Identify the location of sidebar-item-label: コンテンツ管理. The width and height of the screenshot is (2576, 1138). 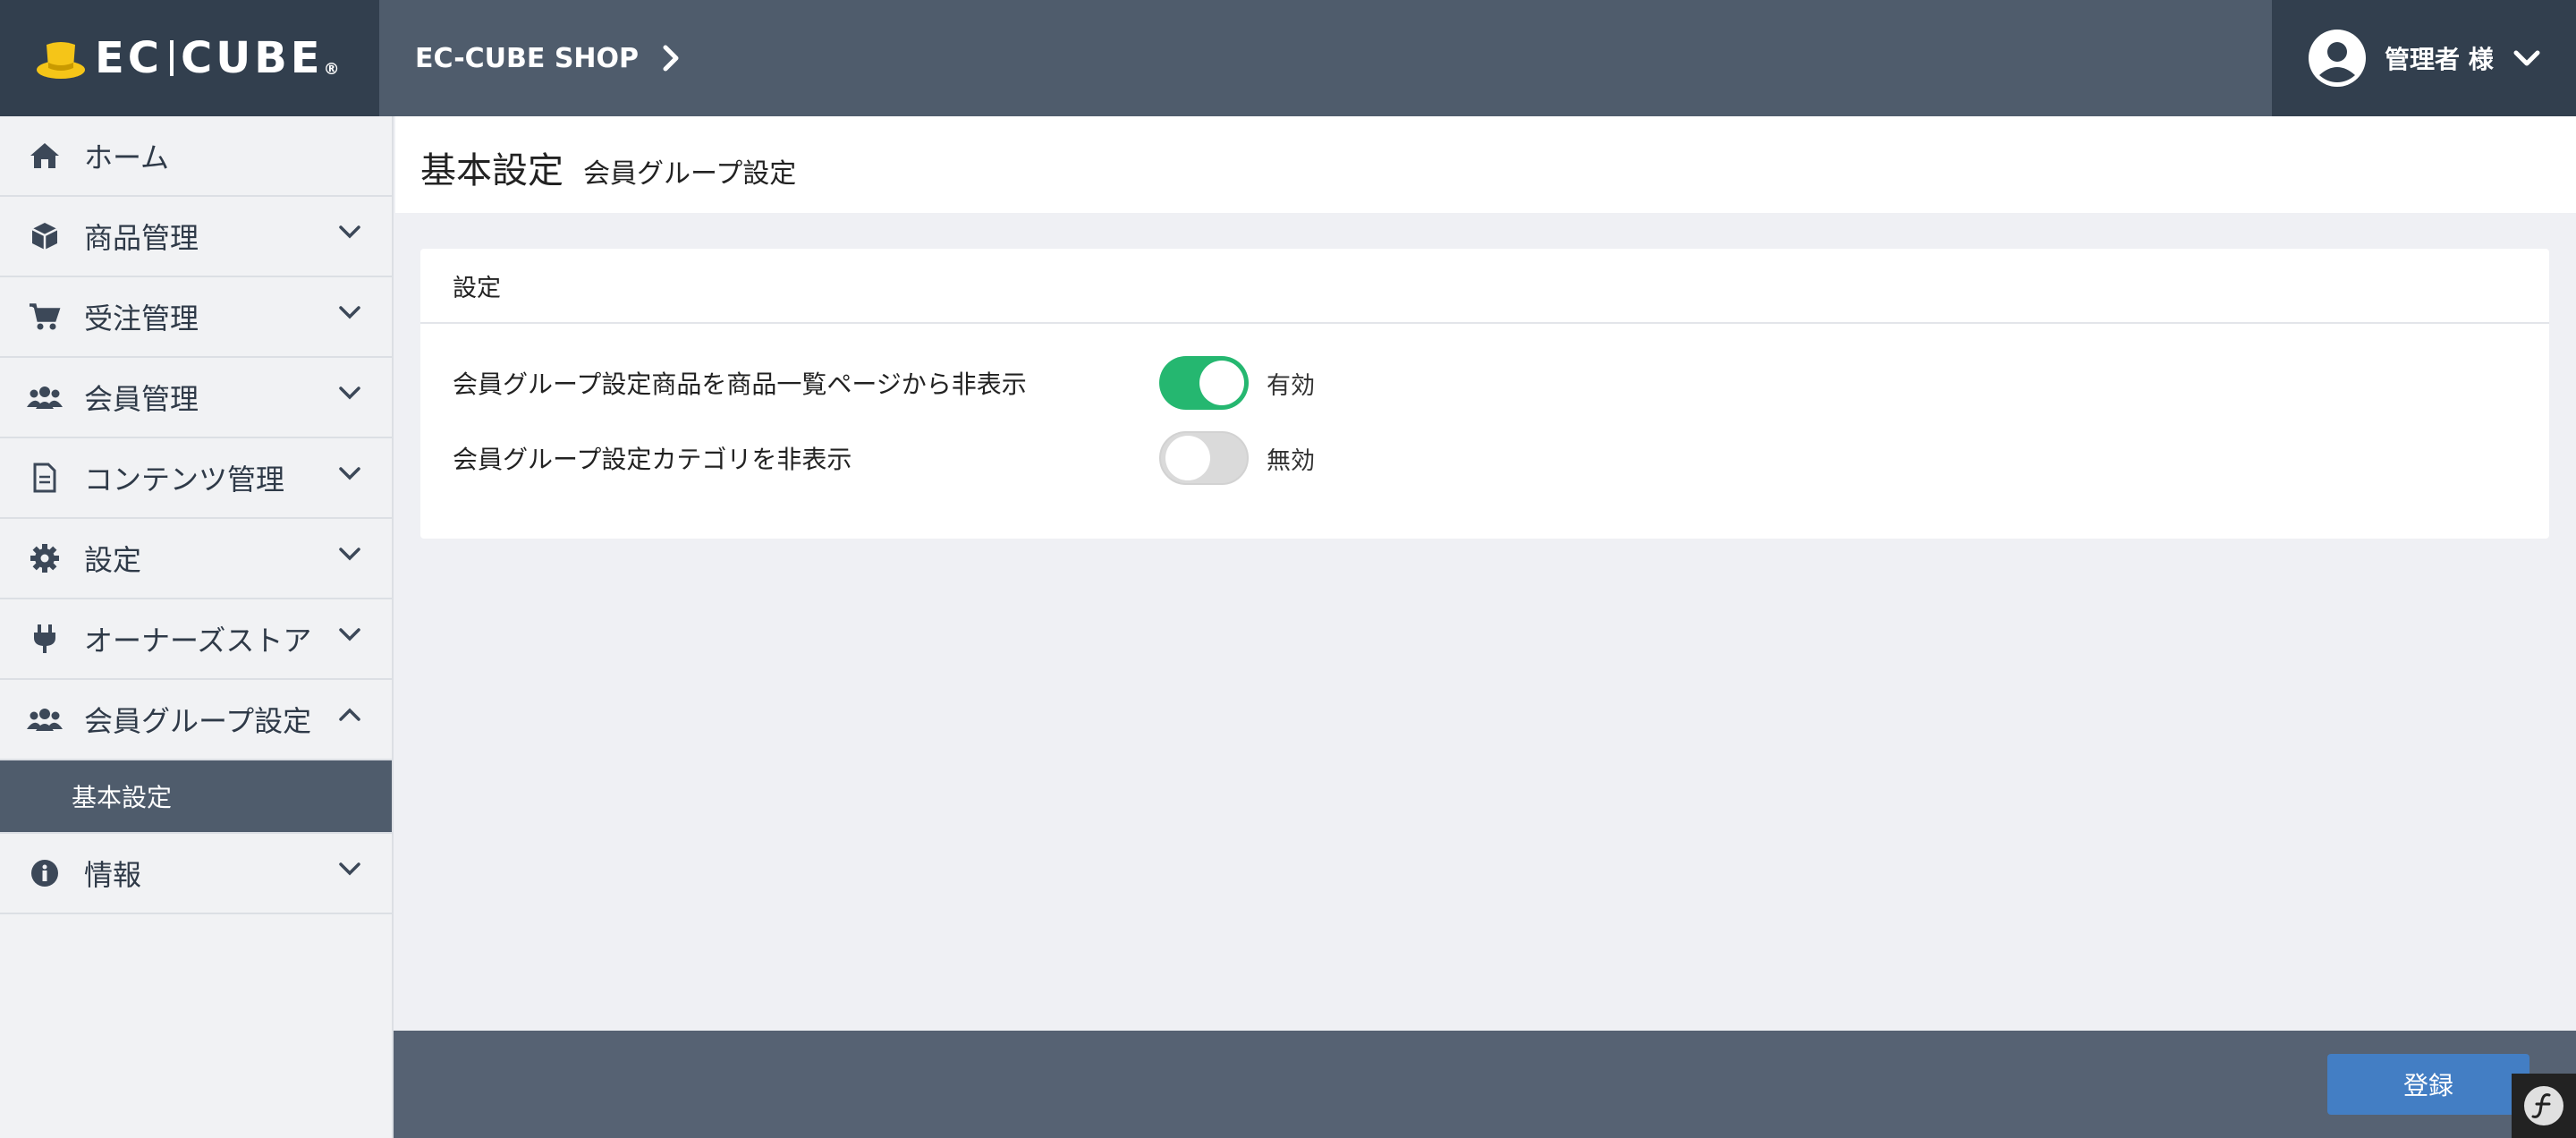
(184, 480).